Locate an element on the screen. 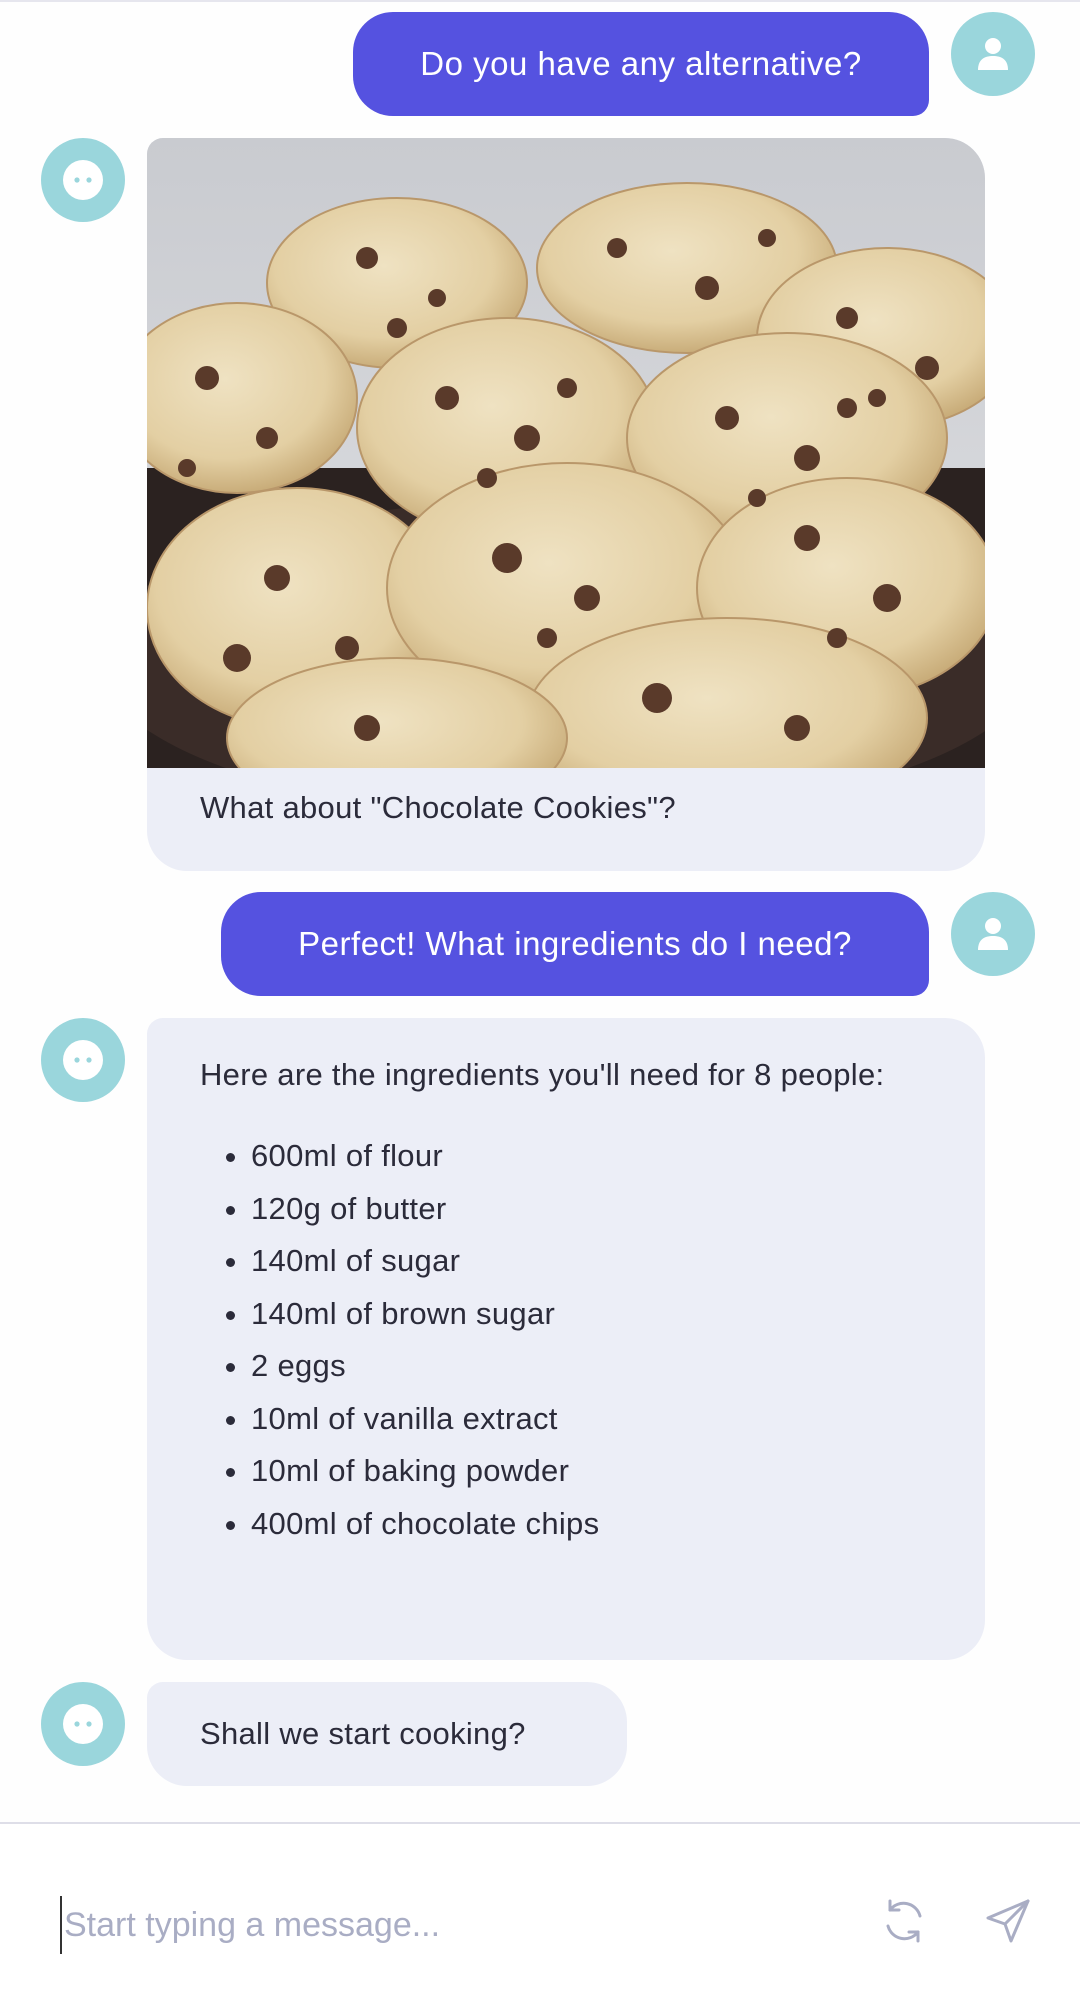  ingredient-item: 400ml of chocolate chips is located at coordinates (591, 1524).